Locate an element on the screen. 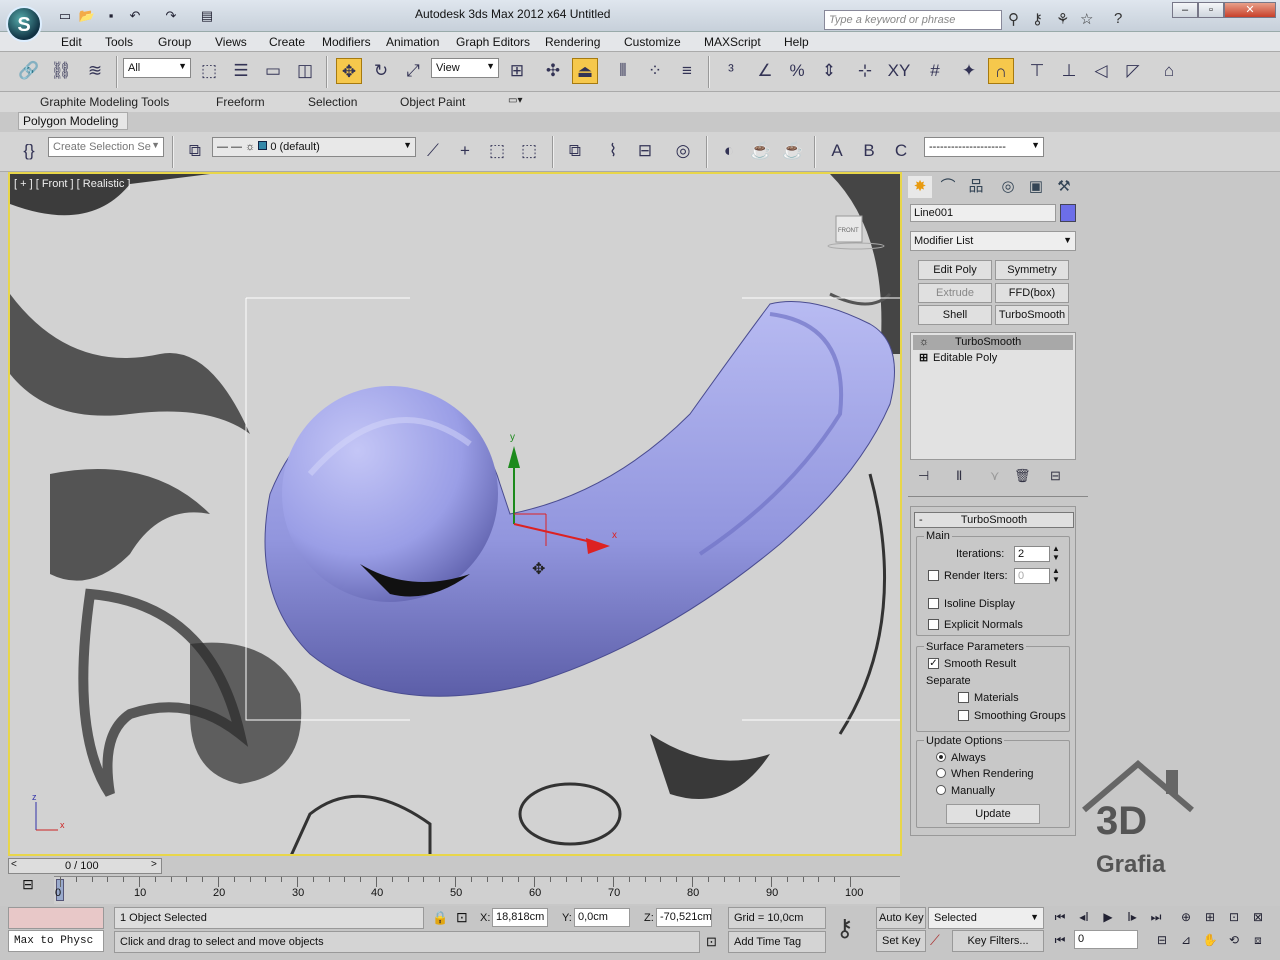  snap-grid-icon: # is located at coordinates (935, 71).